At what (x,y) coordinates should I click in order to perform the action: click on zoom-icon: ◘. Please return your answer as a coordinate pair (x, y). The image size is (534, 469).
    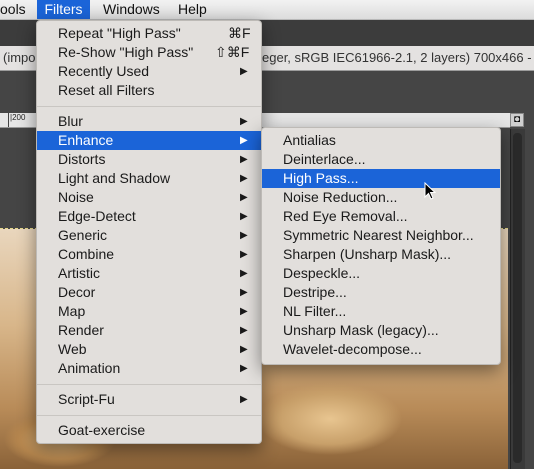
    Looking at the image, I should click on (517, 119).